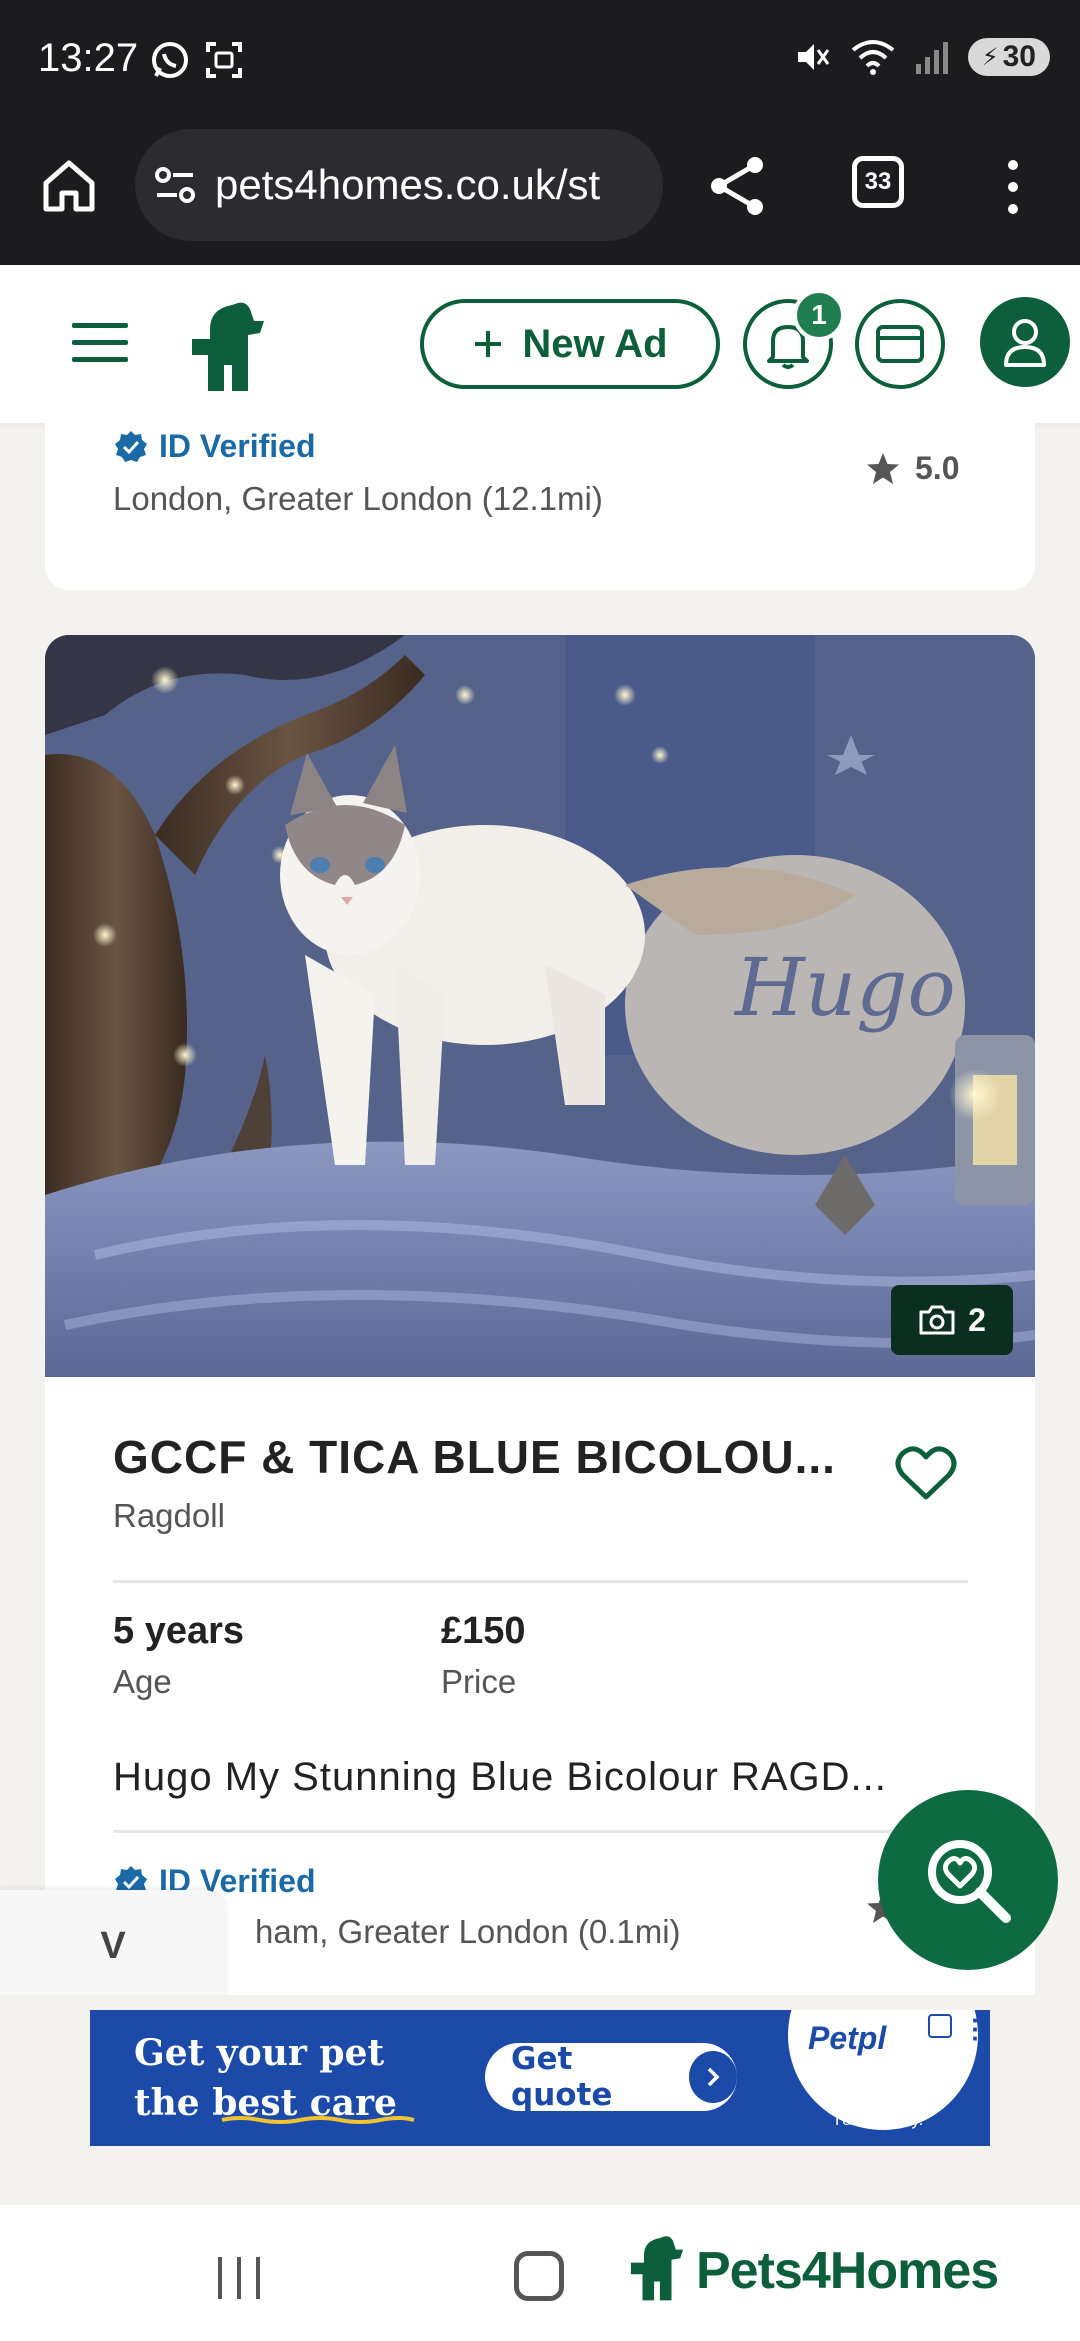 The image size is (1080, 2341). Describe the element at coordinates (713, 2077) in the screenshot. I see `chevron-right-icon` at that location.